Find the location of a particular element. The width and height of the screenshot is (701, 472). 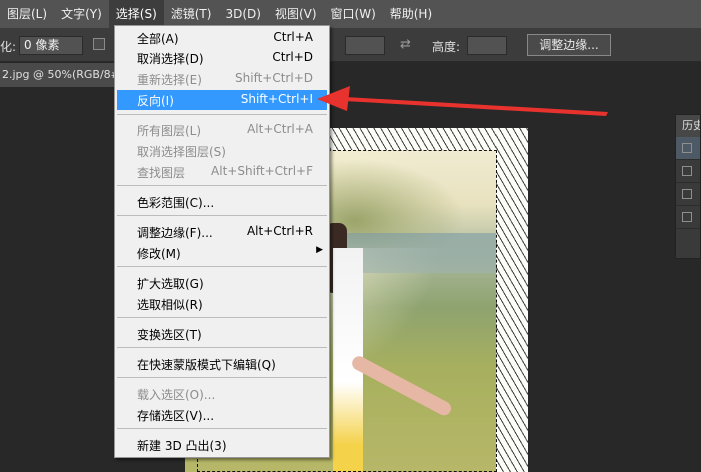

annotation-arrow is located at coordinates (462, 101).